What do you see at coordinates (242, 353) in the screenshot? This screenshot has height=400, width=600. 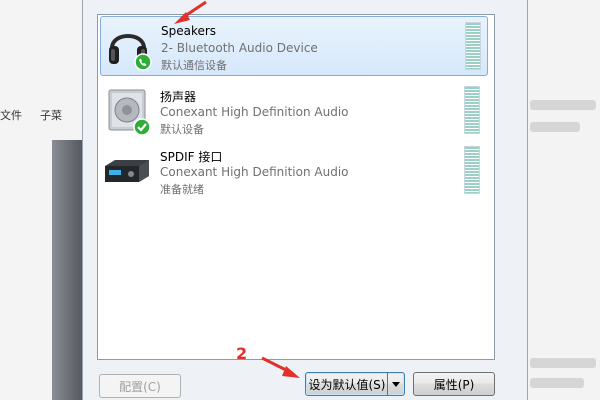 I see `annotation-step-number: 2` at bounding box center [242, 353].